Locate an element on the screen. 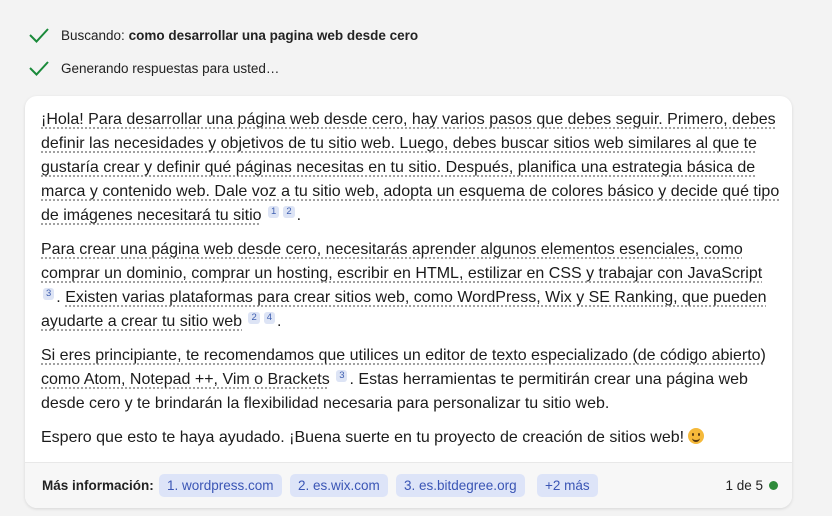  page-count: 1 de 5 is located at coordinates (744, 485).